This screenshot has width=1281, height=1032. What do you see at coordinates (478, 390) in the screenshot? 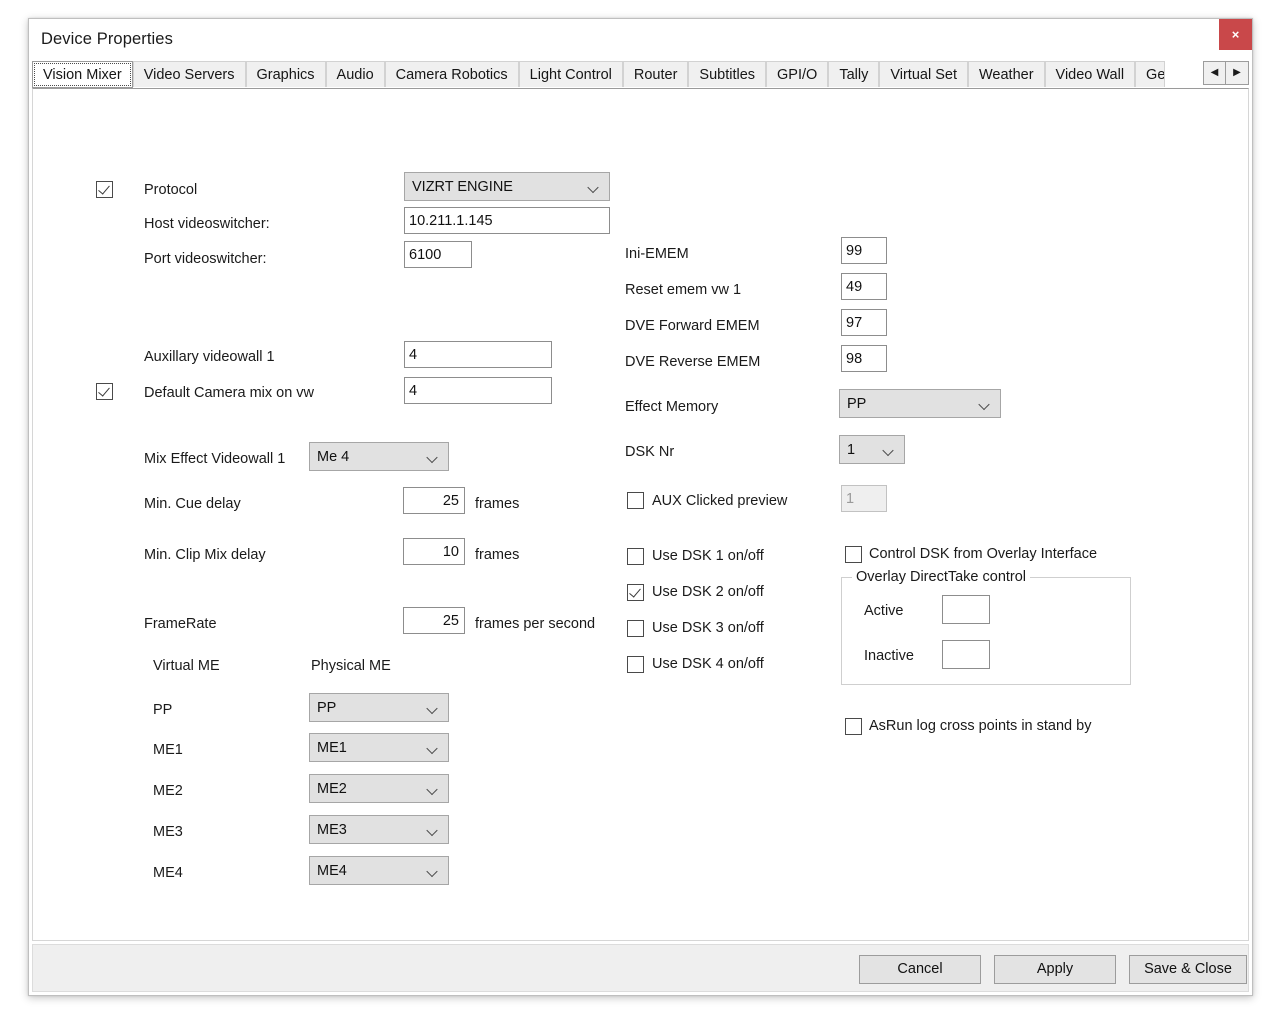
I see `default-camera-mix-input` at bounding box center [478, 390].